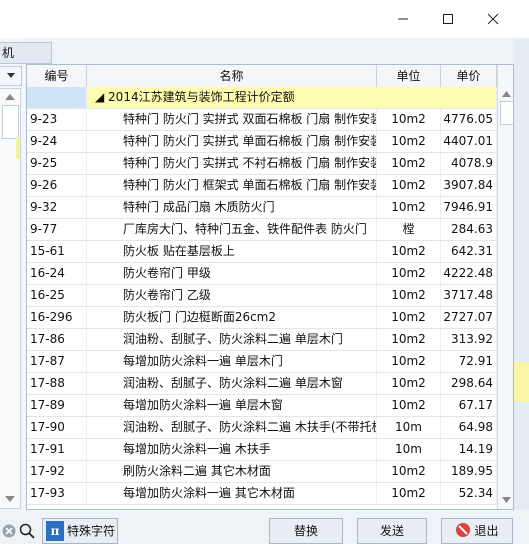 Image resolution: width=529 pixels, height=544 pixels. Describe the element at coordinates (232, 295) in the screenshot. I see `row-name: 防火卷帘门 乙级` at that location.